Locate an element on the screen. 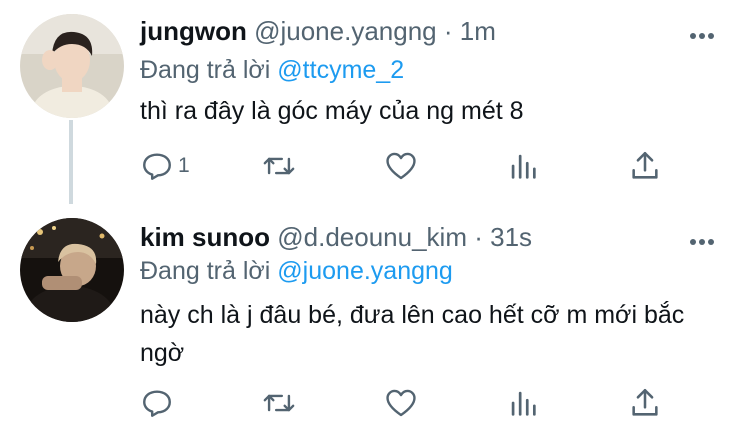 The image size is (750, 430). display-name: jungwon is located at coordinates (193, 31).